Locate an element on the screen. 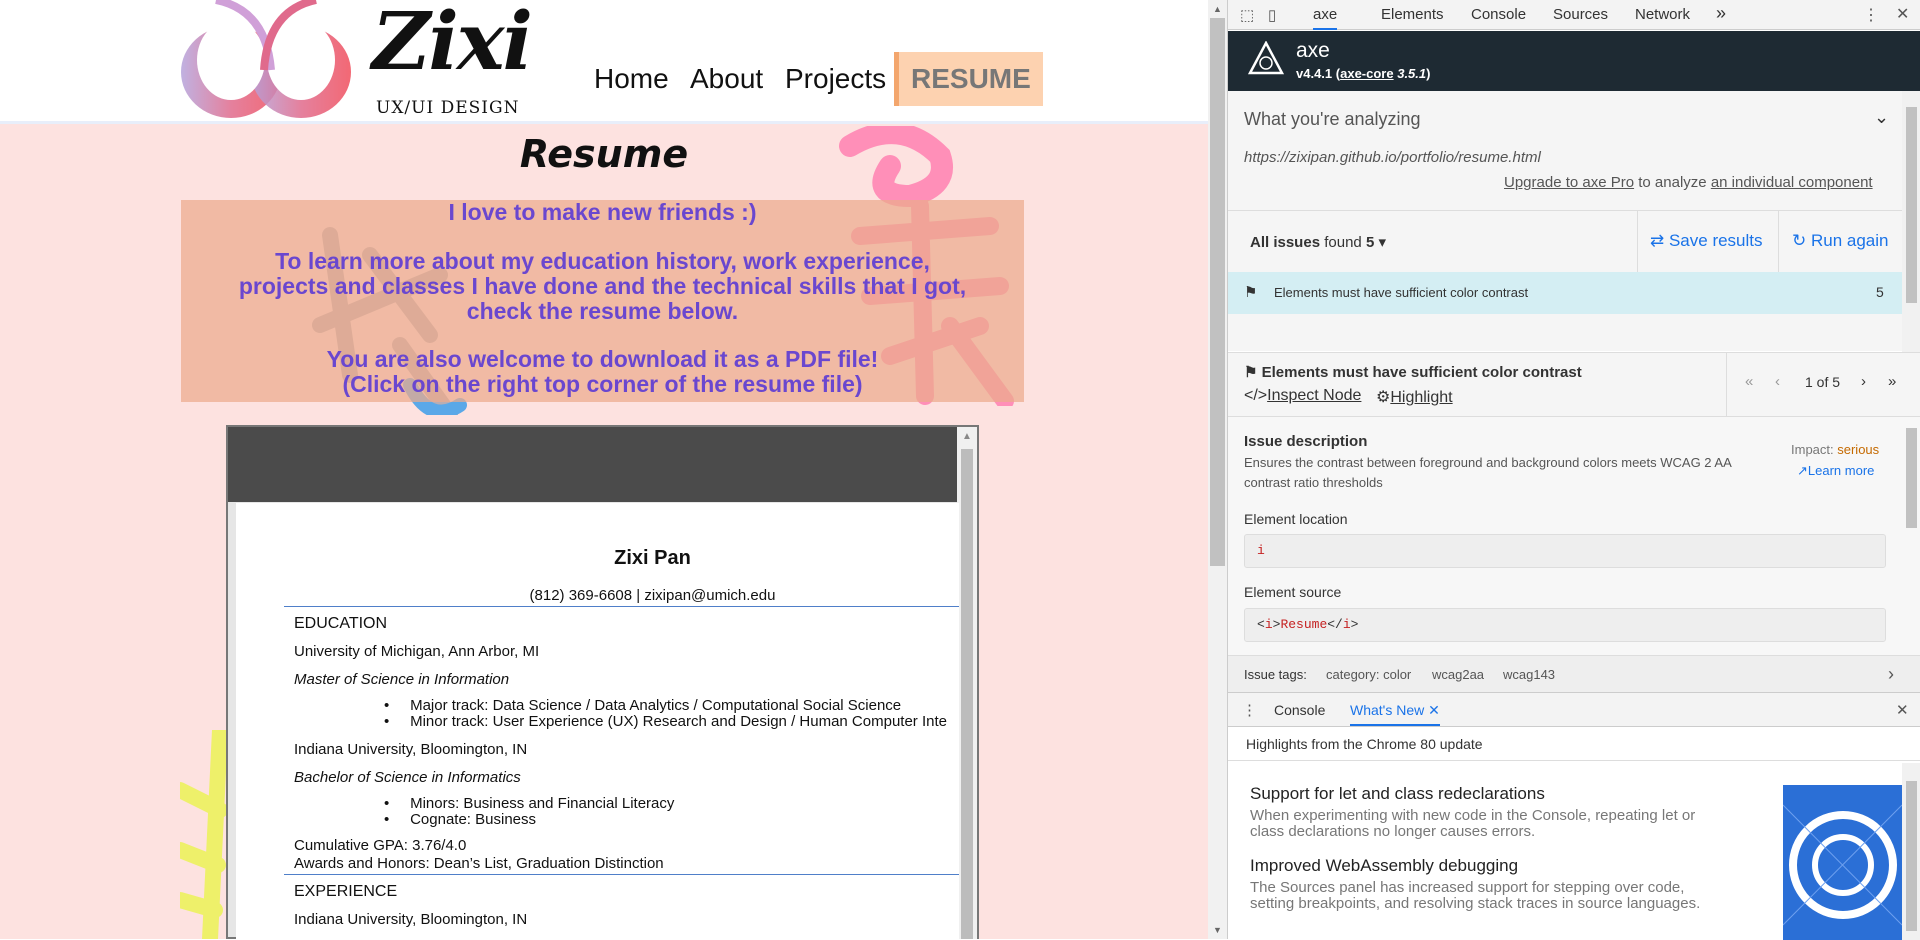 This screenshot has height=940, width=1920. learn-more-link: ↗Learn more is located at coordinates (1835, 471).